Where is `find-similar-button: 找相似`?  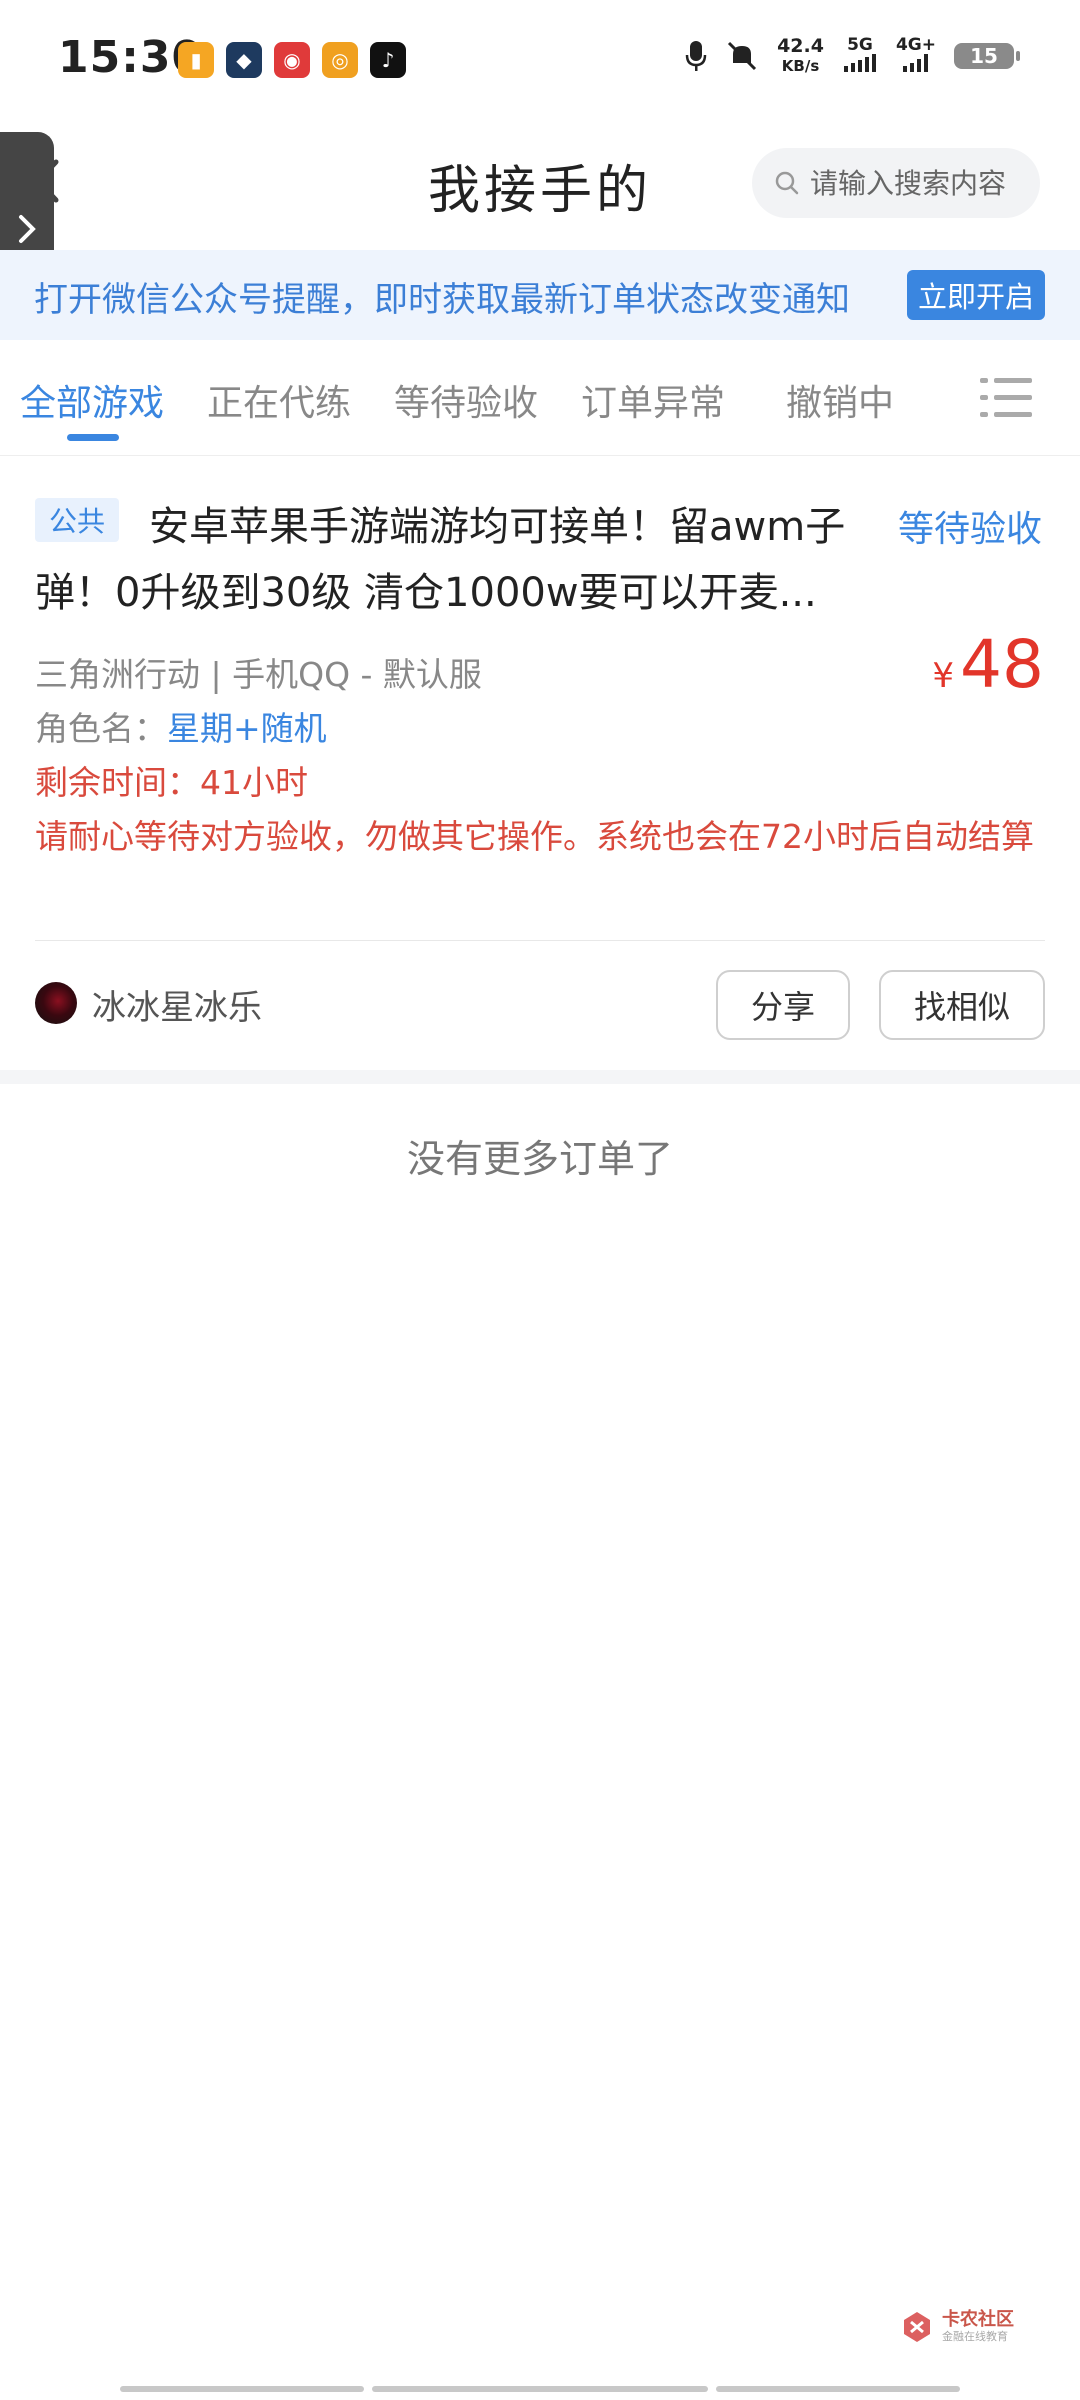 find-similar-button: 找相似 is located at coordinates (962, 1005).